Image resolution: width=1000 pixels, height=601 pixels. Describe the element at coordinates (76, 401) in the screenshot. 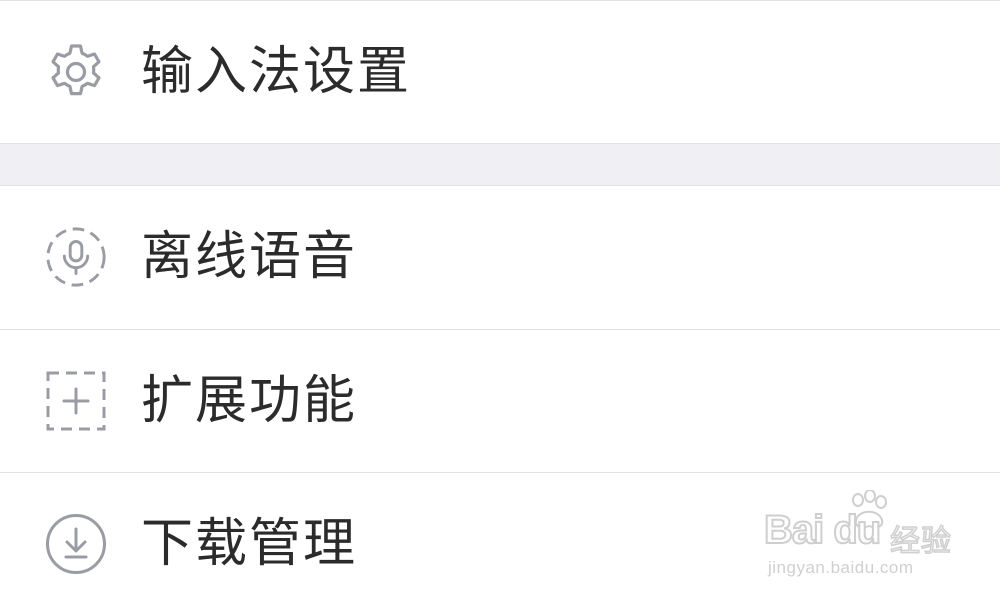

I see `plus-dashed-square-icon` at that location.